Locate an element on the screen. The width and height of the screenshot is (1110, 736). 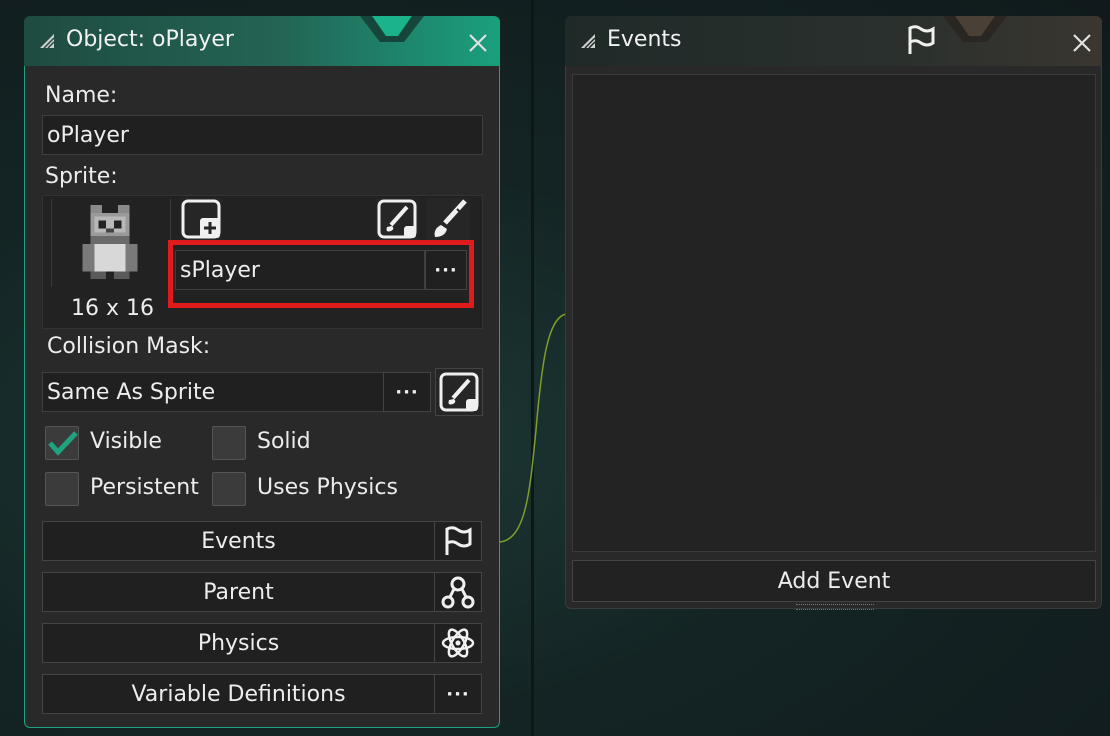
name-label: Name: is located at coordinates (81, 95).